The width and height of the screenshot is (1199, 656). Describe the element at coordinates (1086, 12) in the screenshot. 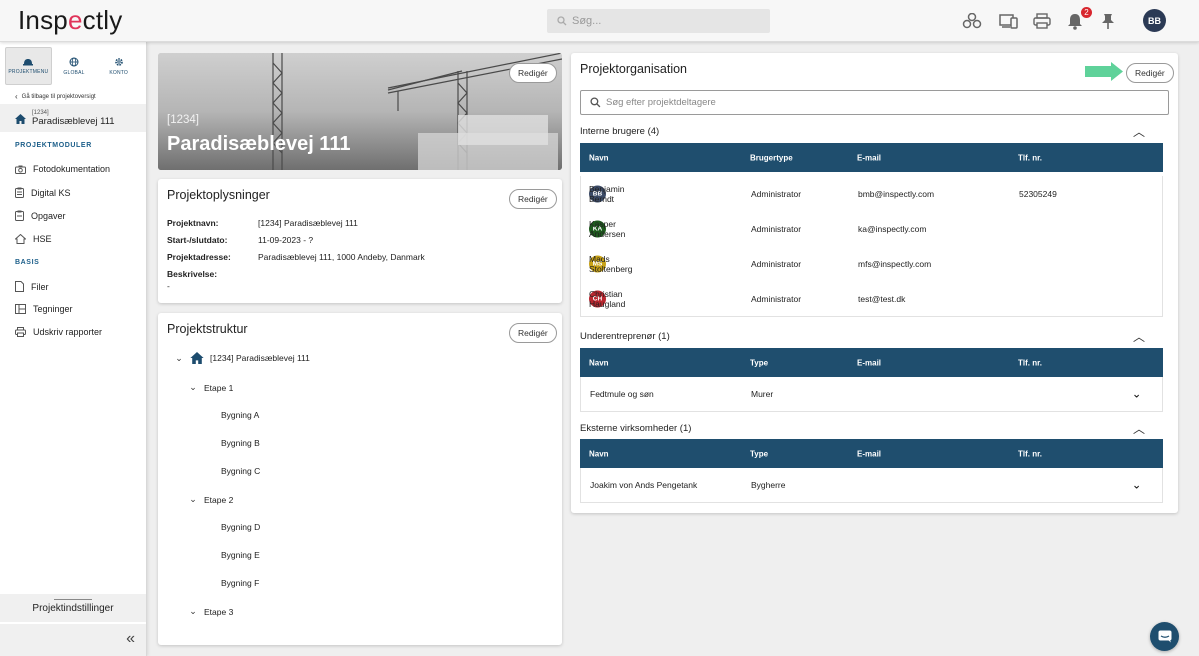

I see `notification-badge: 2` at that location.